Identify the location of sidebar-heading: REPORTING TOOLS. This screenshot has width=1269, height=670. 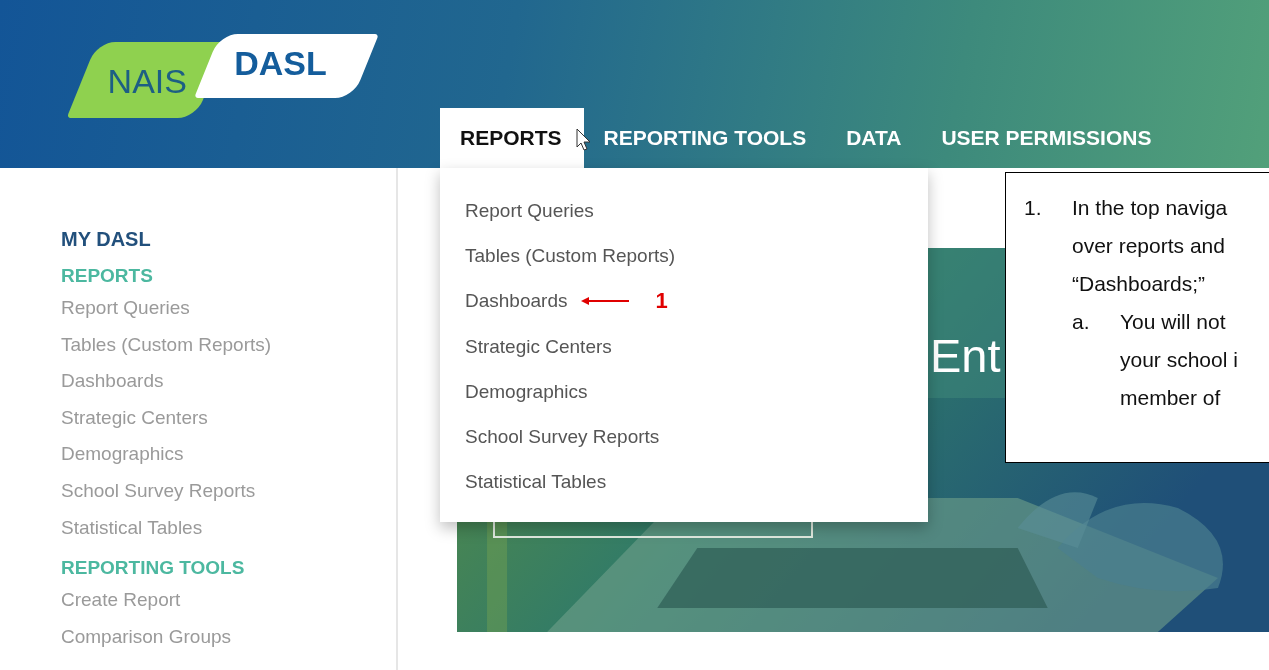
(153, 568).